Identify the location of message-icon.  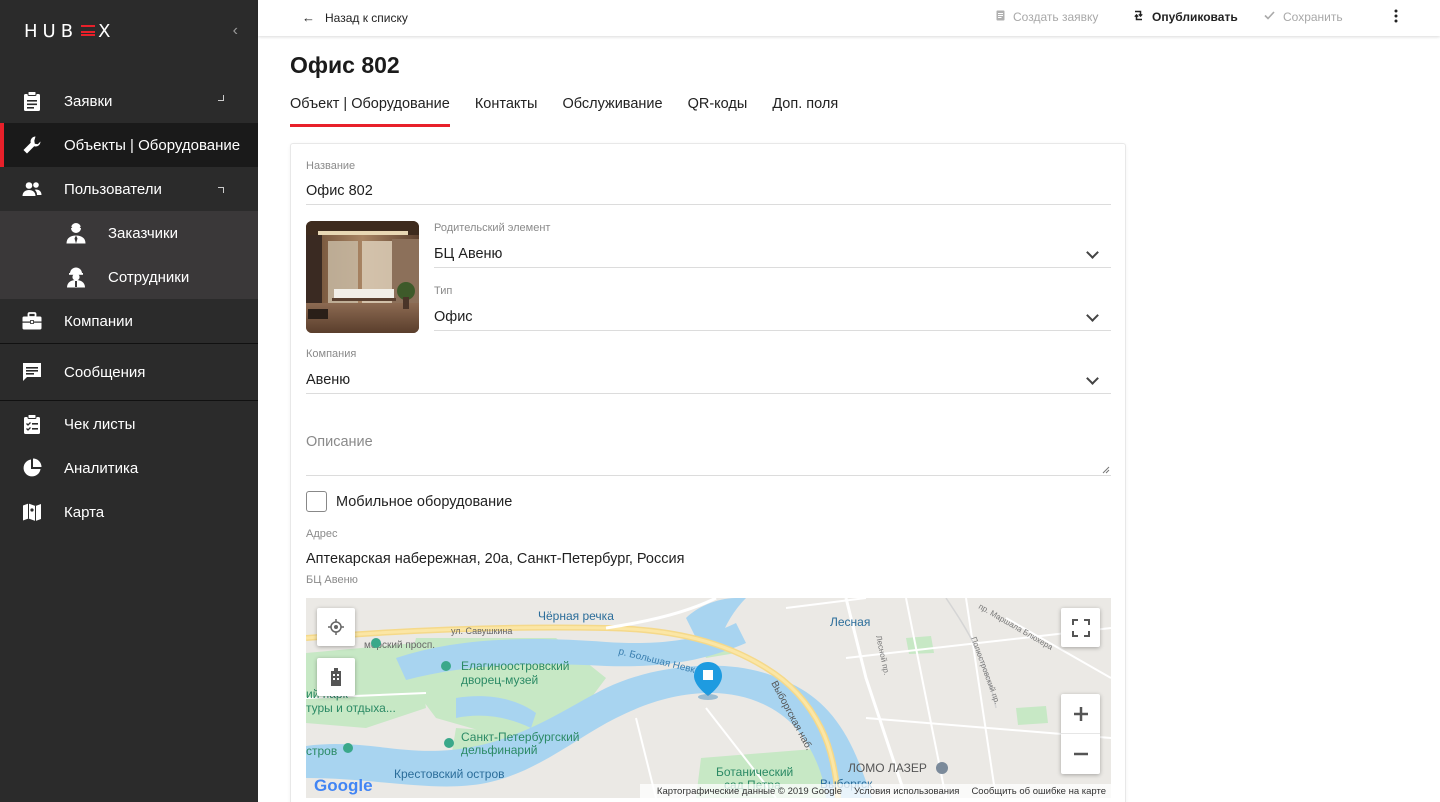
(32, 372).